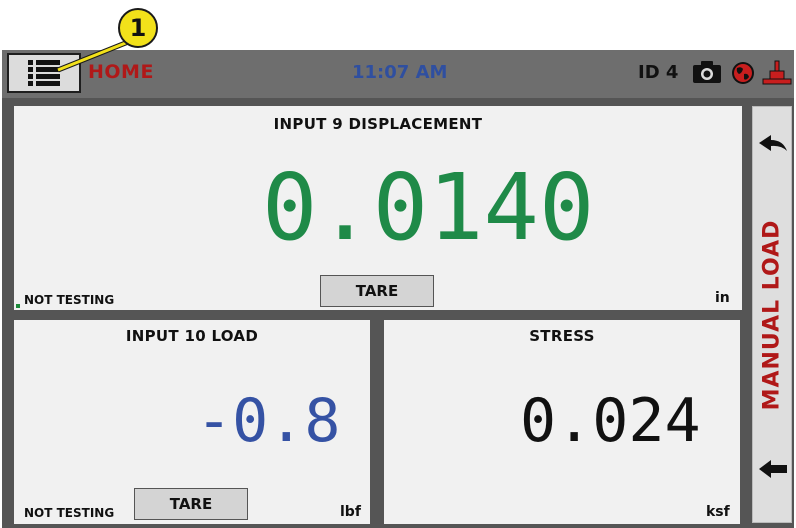 Image resolution: width=796 pixels, height=528 pixels. Describe the element at coordinates (773, 468) in the screenshot. I see `return-arrow-icon` at that location.